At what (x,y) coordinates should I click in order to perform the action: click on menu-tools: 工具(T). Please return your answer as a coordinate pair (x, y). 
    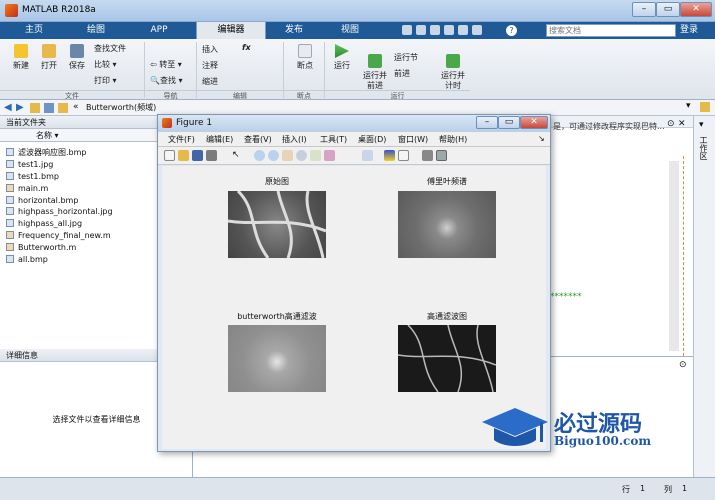
    Looking at the image, I should click on (333, 139).